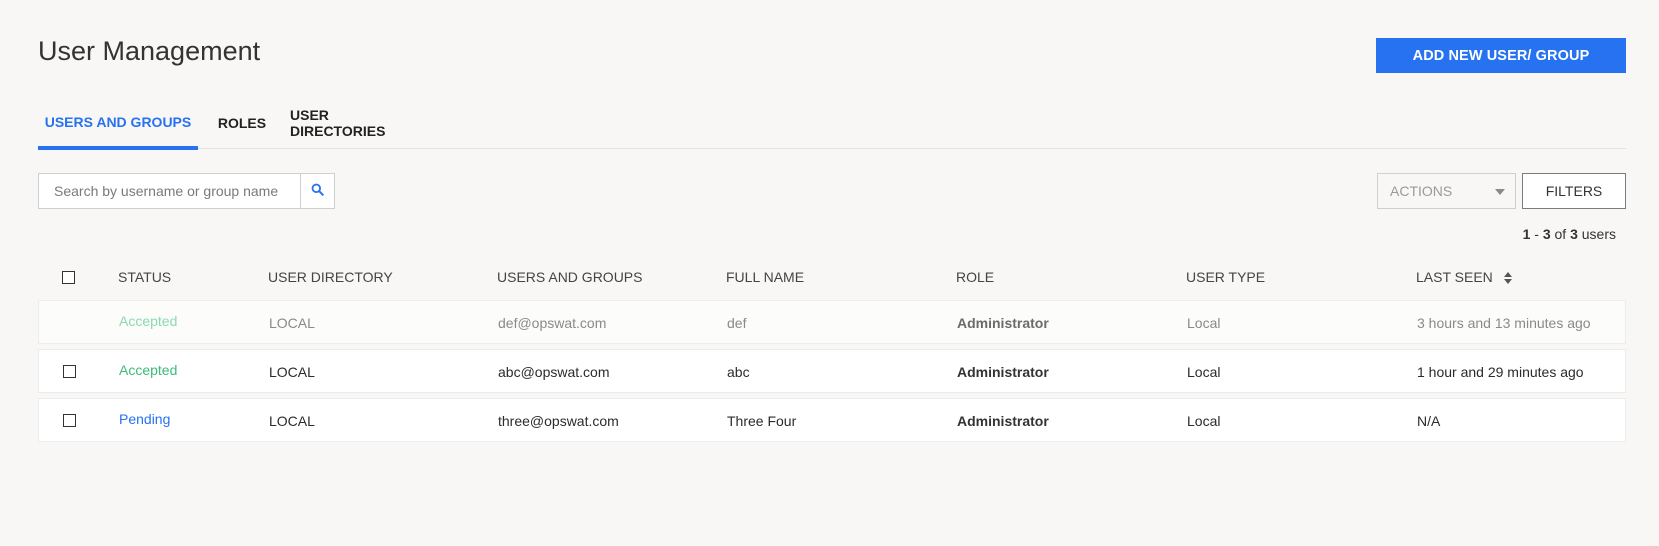 The height and width of the screenshot is (546, 1659). I want to click on cell-last-seen: 1 hour and 29 minutes ago, so click(1500, 372).